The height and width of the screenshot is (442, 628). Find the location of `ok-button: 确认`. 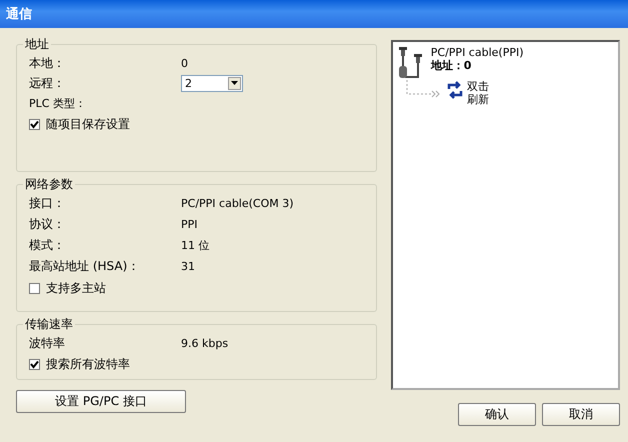

ok-button: 确认 is located at coordinates (497, 414).